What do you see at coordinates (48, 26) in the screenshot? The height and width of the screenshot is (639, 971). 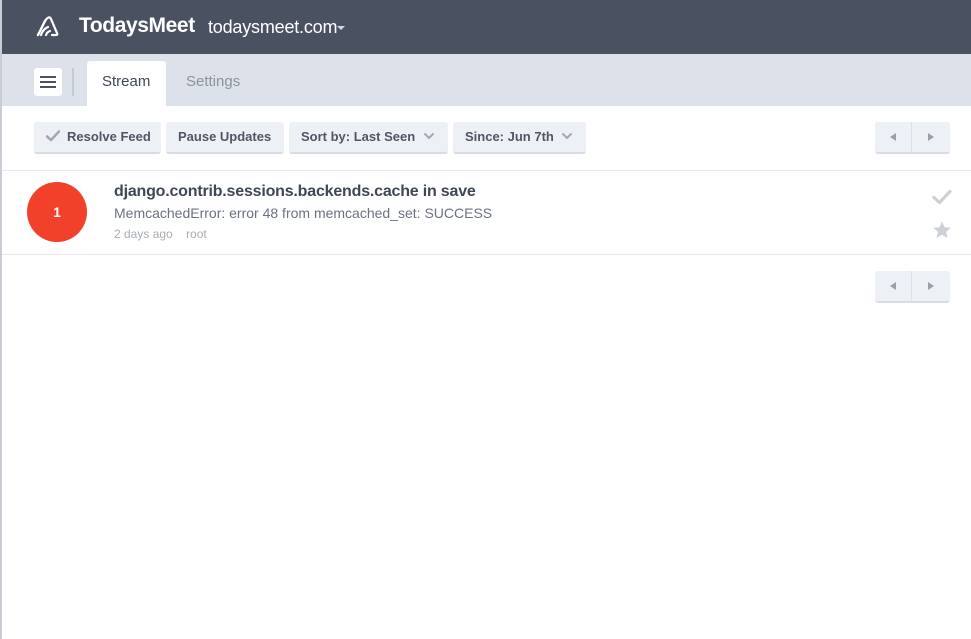 I see `sentry-logo-icon` at bounding box center [48, 26].